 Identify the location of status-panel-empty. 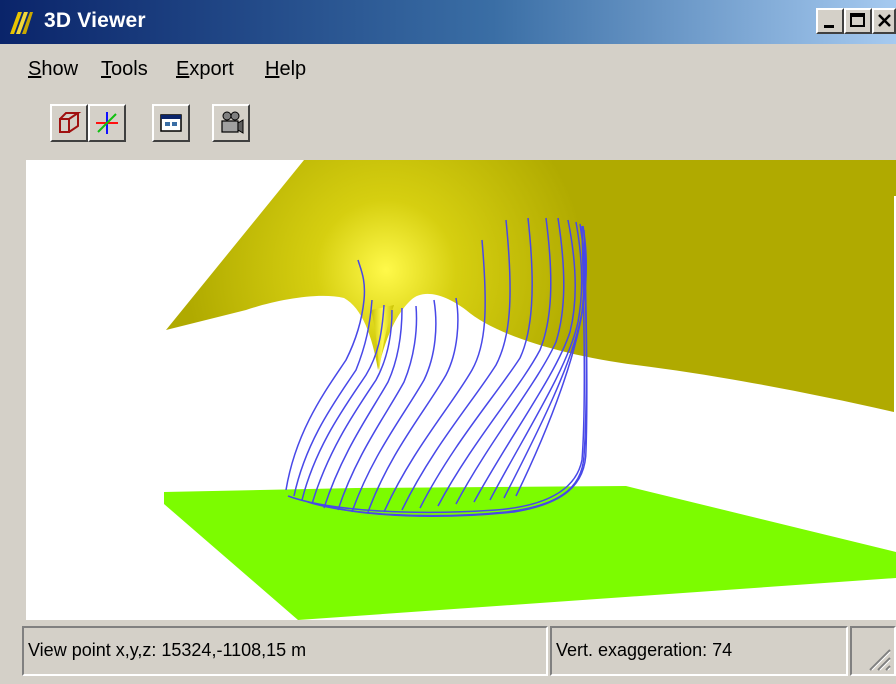
(873, 651).